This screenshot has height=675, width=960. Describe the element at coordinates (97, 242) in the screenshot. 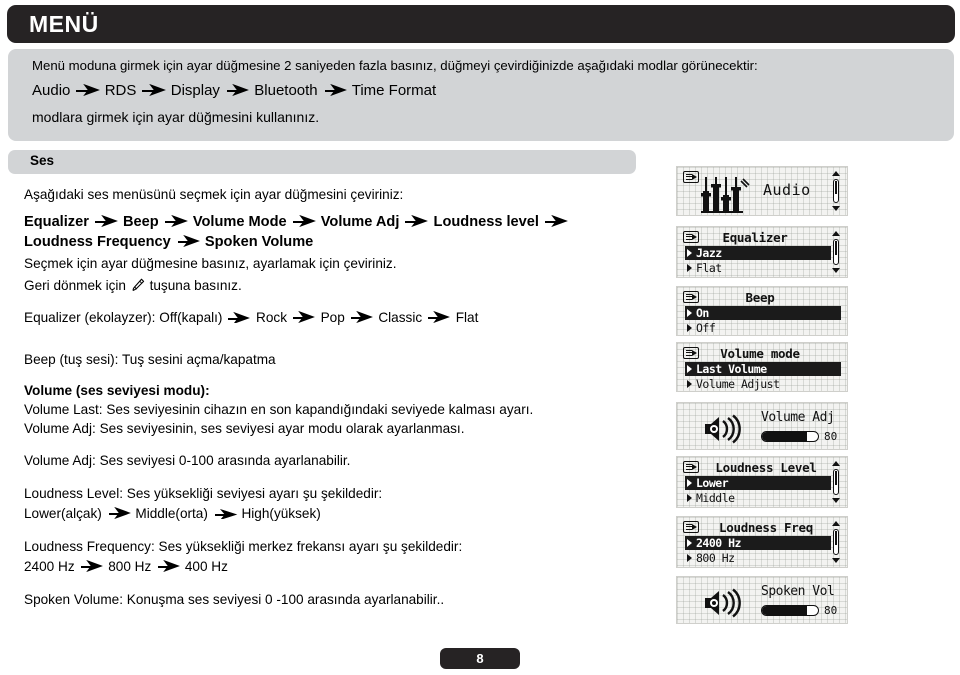

I see `audio-chain-loudness-frequency: Loudness Frequency` at that location.